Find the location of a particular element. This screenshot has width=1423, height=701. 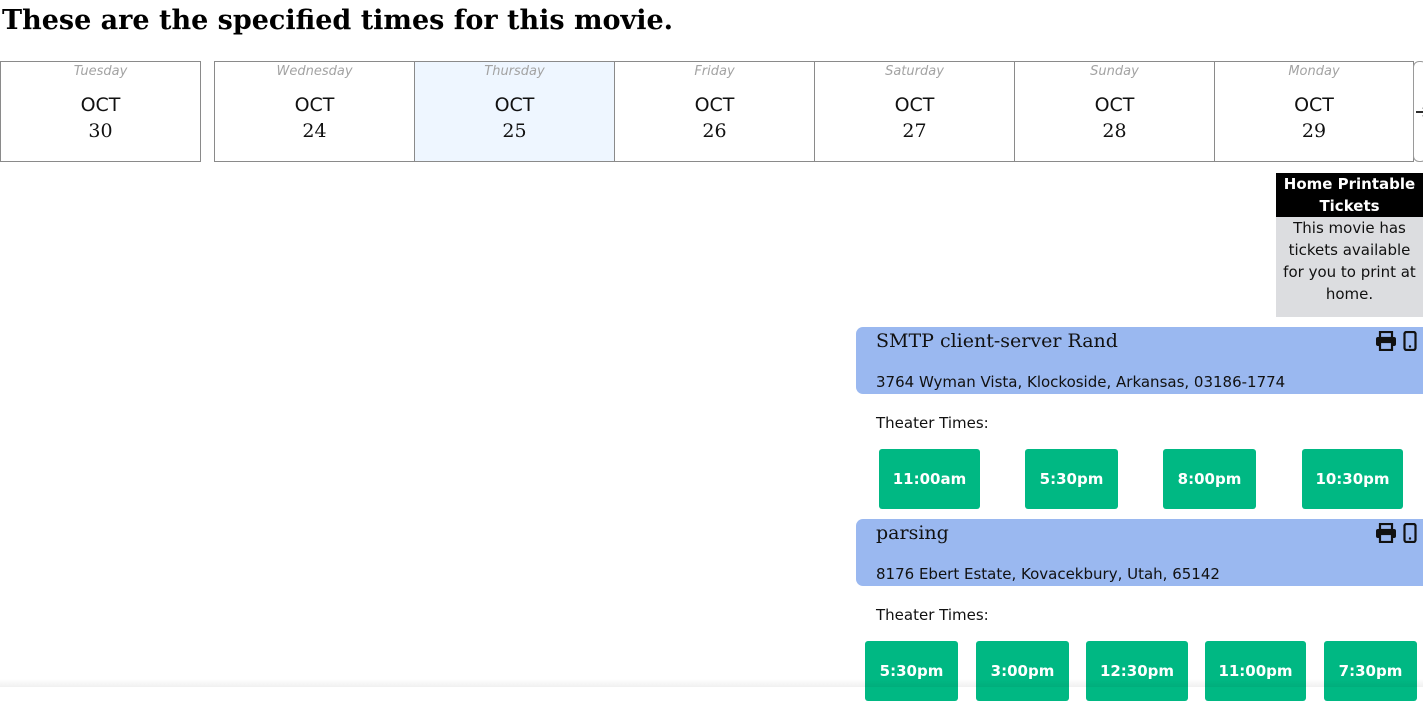

theater-name: parsing is located at coordinates (912, 533).